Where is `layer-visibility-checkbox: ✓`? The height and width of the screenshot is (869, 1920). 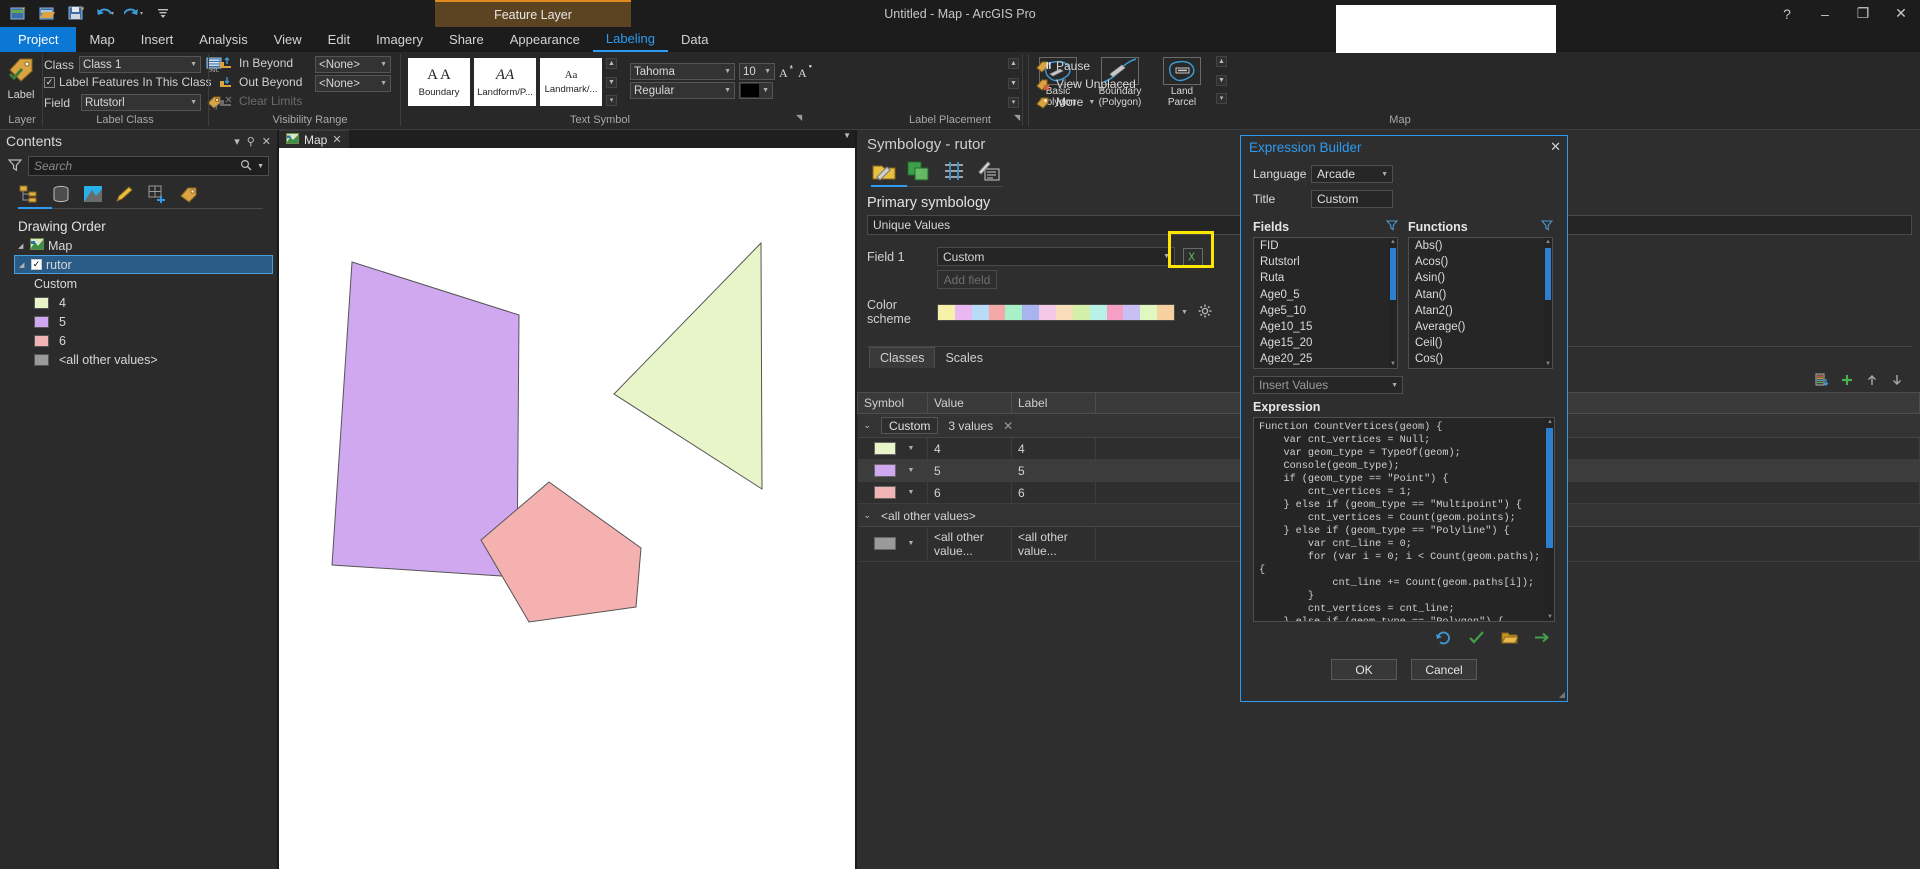 layer-visibility-checkbox: ✓ is located at coordinates (36, 264).